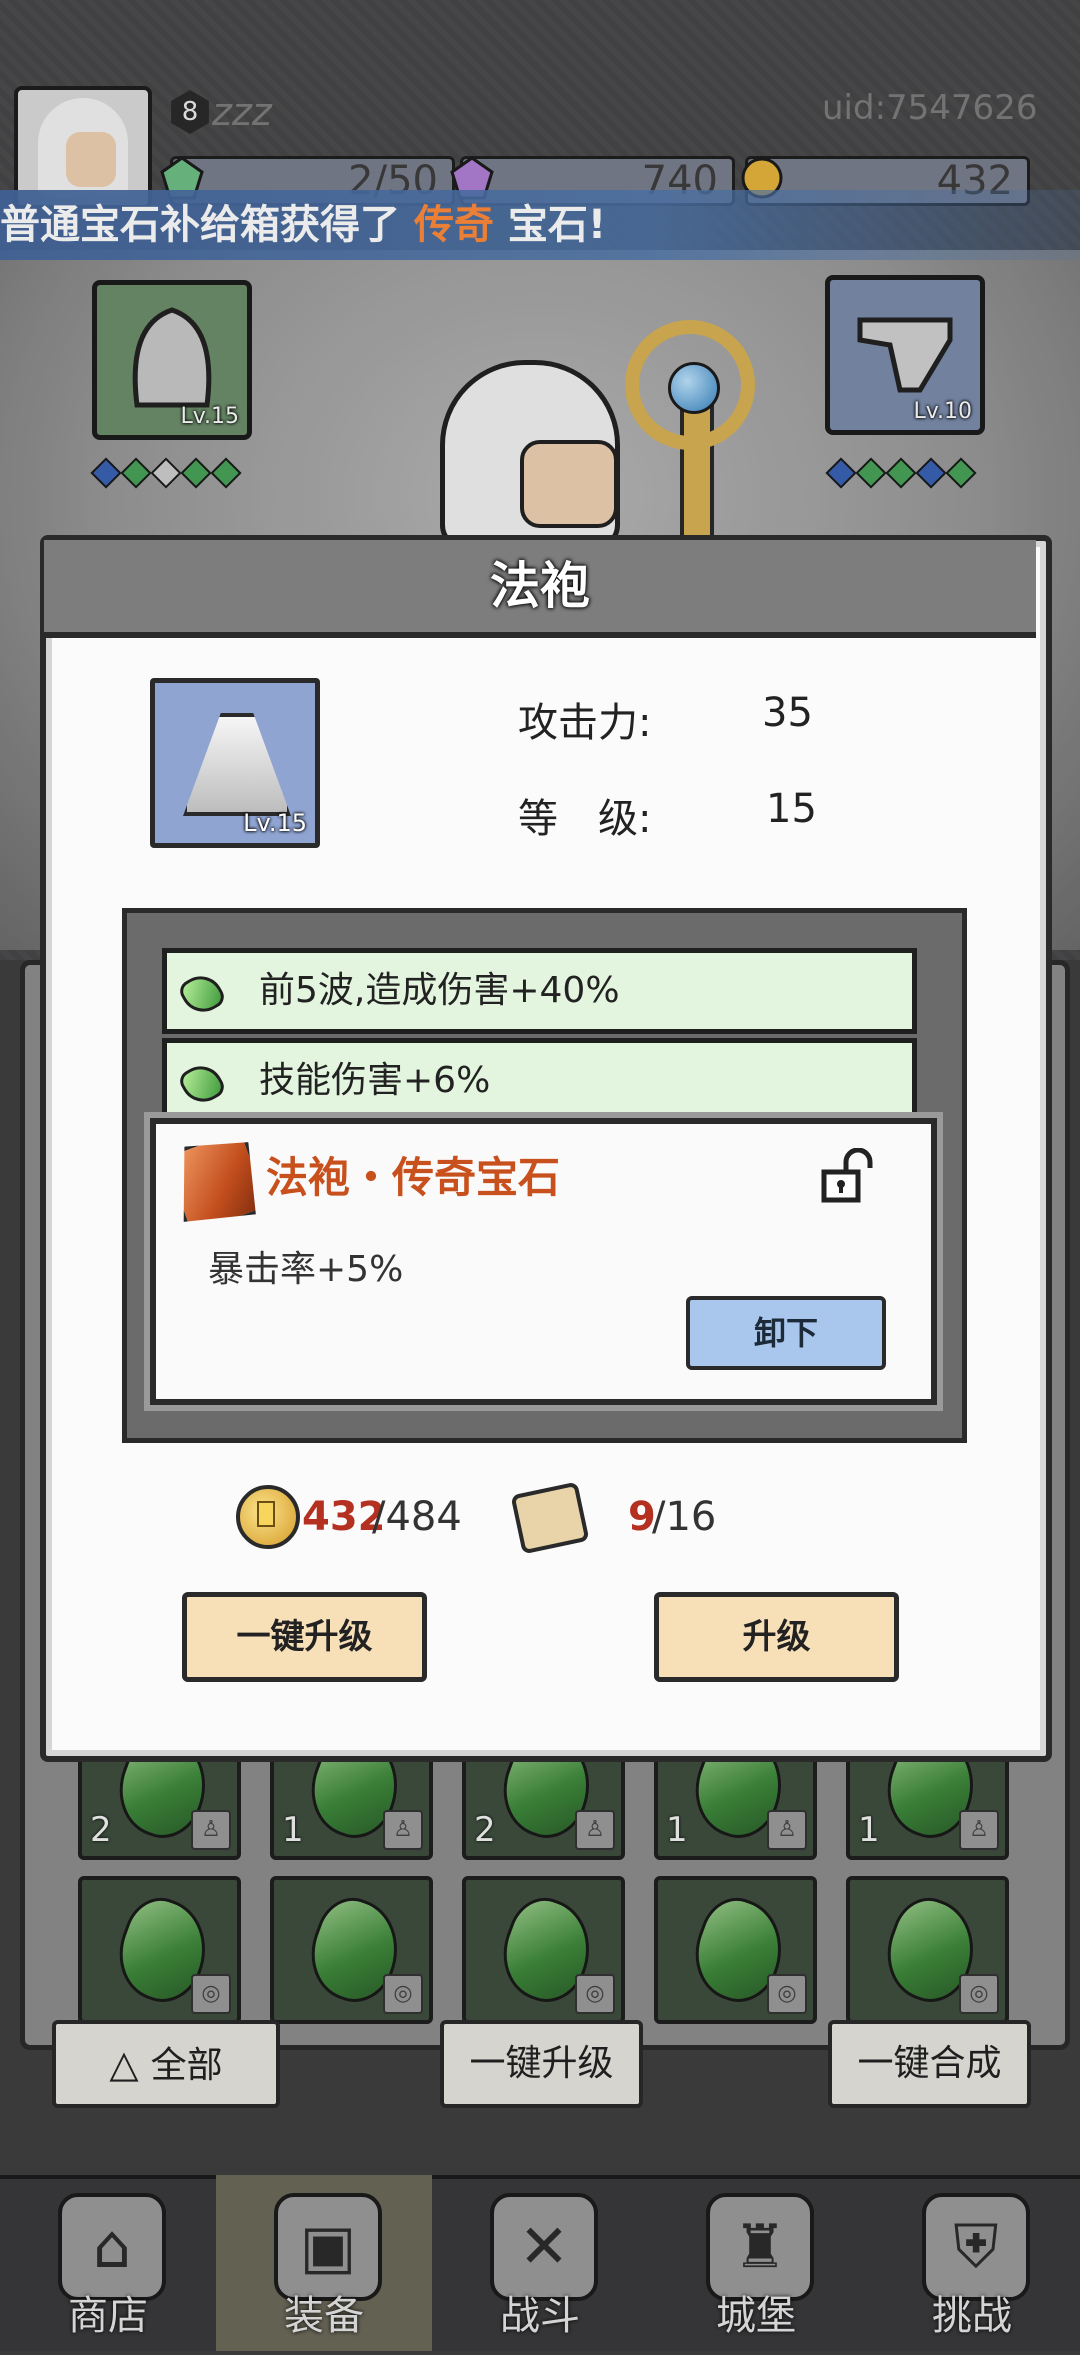  What do you see at coordinates (848, 1176) in the screenshot?
I see `unlocked-padlock-icon` at bounding box center [848, 1176].